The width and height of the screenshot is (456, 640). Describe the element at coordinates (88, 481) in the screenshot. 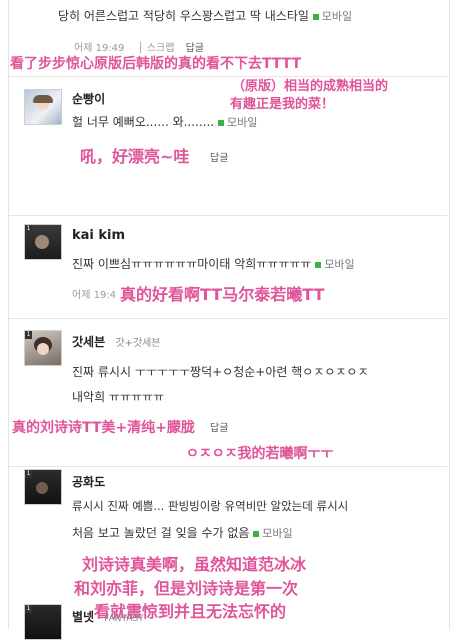

I see `commenter-name: 공화도` at that location.